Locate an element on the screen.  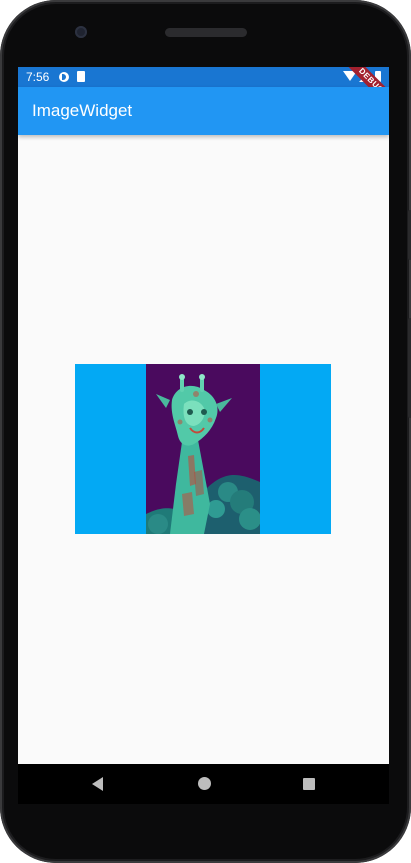
giraffe-illustration is located at coordinates (203, 449).